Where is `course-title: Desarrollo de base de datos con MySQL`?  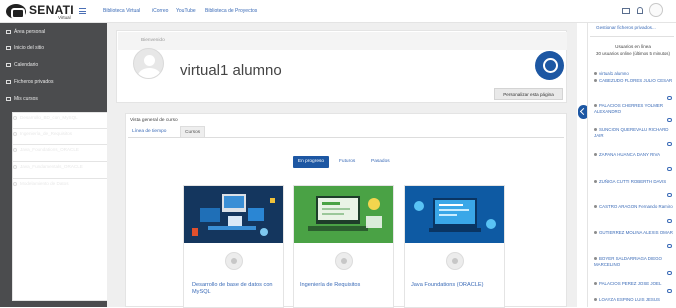
course-title: Desarrollo de base de datos con MySQL is located at coordinates (232, 288).